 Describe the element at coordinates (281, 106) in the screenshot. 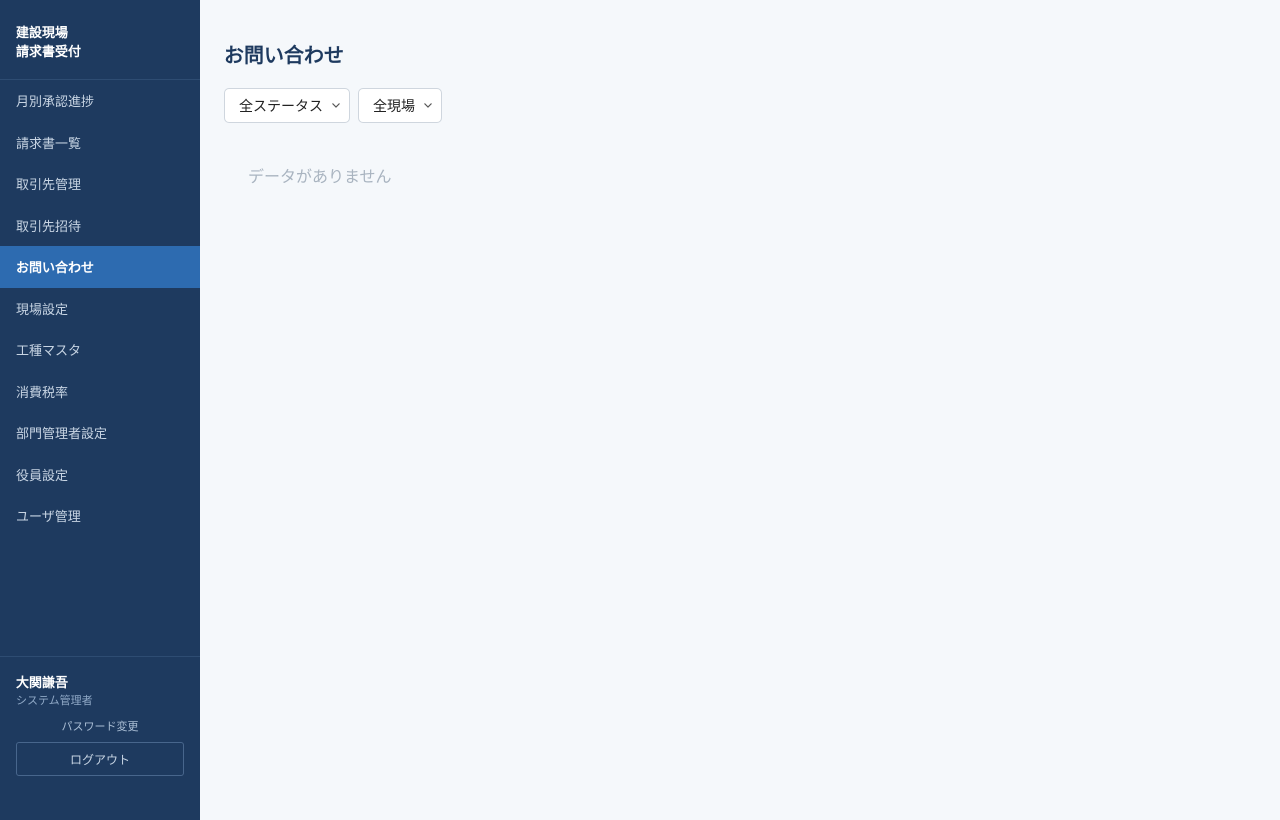

I see `status-filter-value: 全ステータス` at that location.